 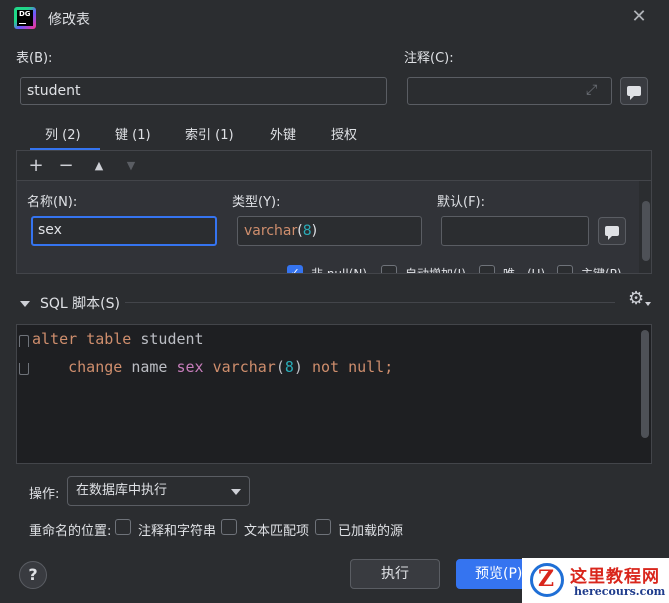 I want to click on expand-icon: ⤢, so click(x=591, y=90).